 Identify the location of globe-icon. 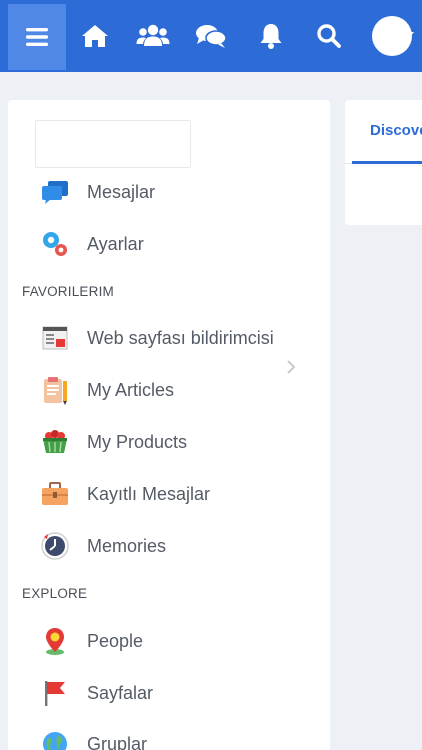
(55, 739).